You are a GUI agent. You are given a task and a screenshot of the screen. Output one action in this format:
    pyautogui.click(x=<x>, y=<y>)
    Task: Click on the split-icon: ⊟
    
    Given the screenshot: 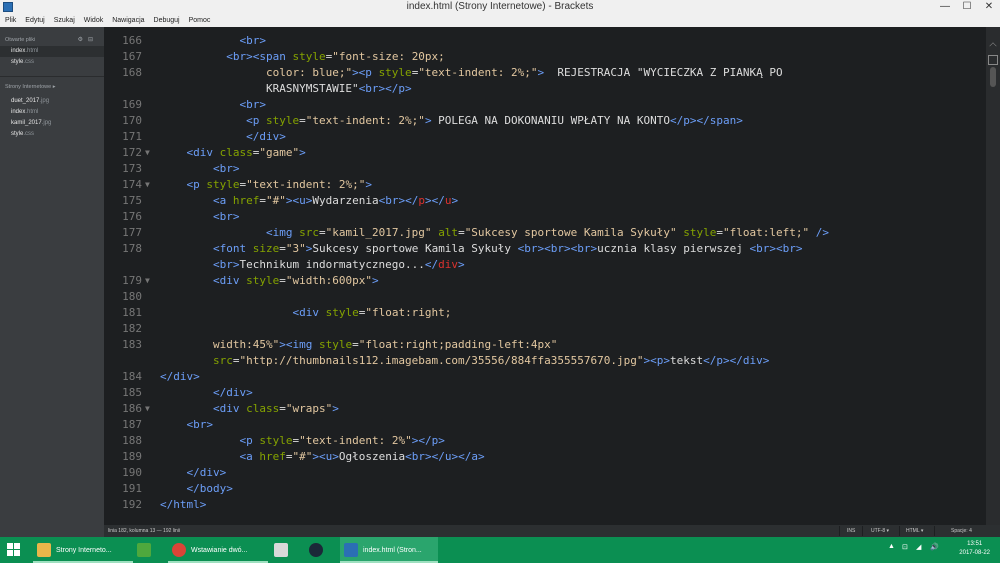 What is the action you would take?
    pyautogui.click(x=93, y=40)
    